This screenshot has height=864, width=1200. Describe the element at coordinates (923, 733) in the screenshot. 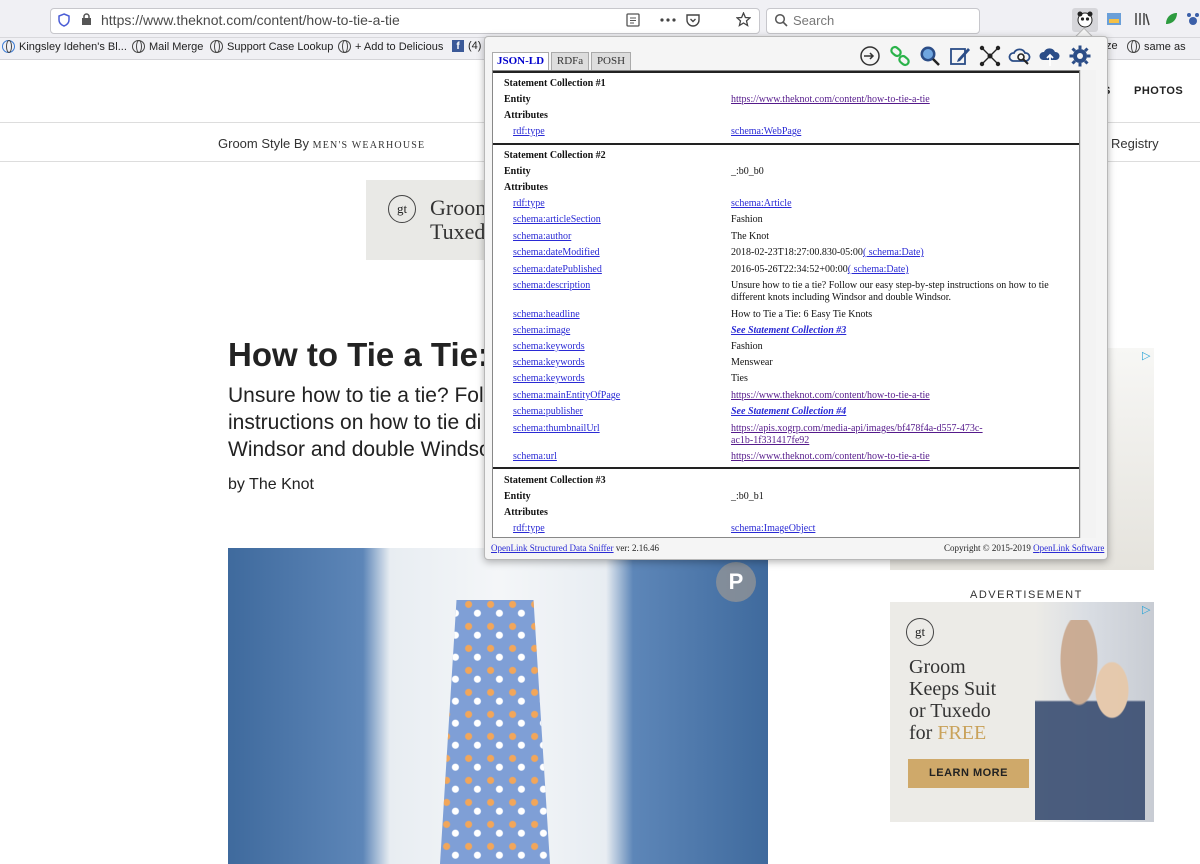

I see `ad-for-text: for` at that location.